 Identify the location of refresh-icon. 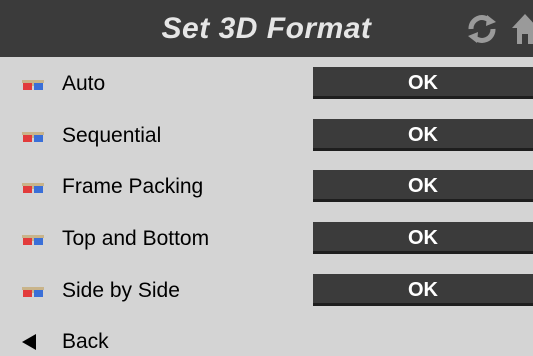
(482, 29).